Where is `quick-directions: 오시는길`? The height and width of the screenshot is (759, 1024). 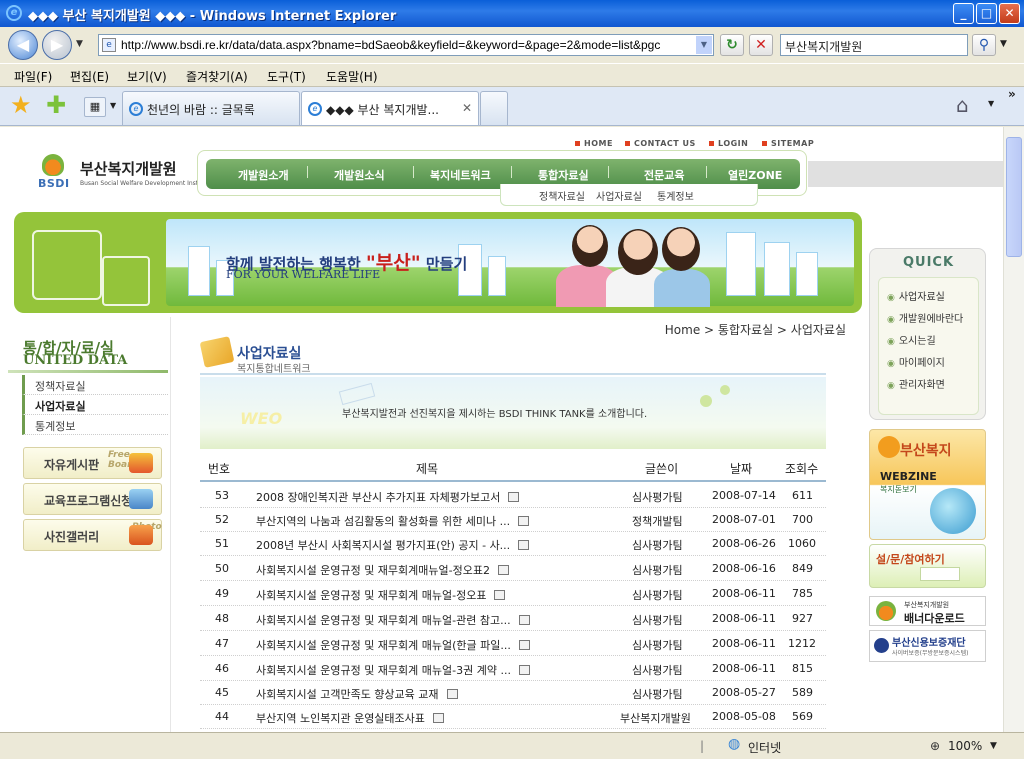 quick-directions: 오시는길 is located at coordinates (911, 339).